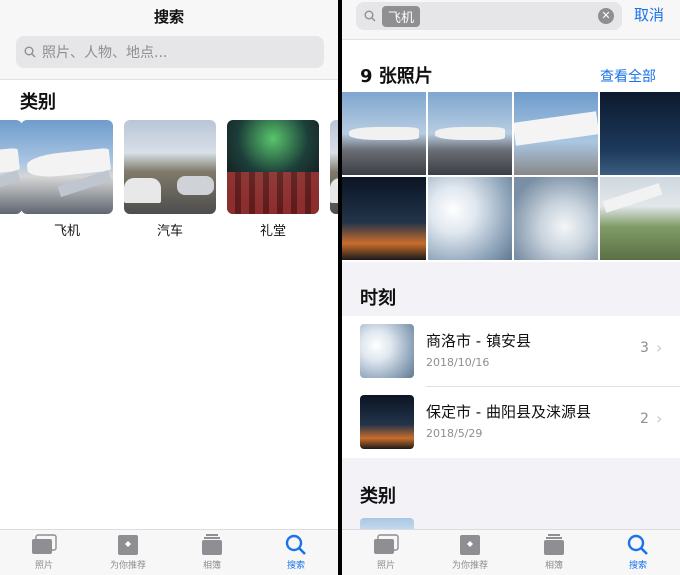  What do you see at coordinates (378, 298) in the screenshot?
I see `moments-title: 时刻` at bounding box center [378, 298].